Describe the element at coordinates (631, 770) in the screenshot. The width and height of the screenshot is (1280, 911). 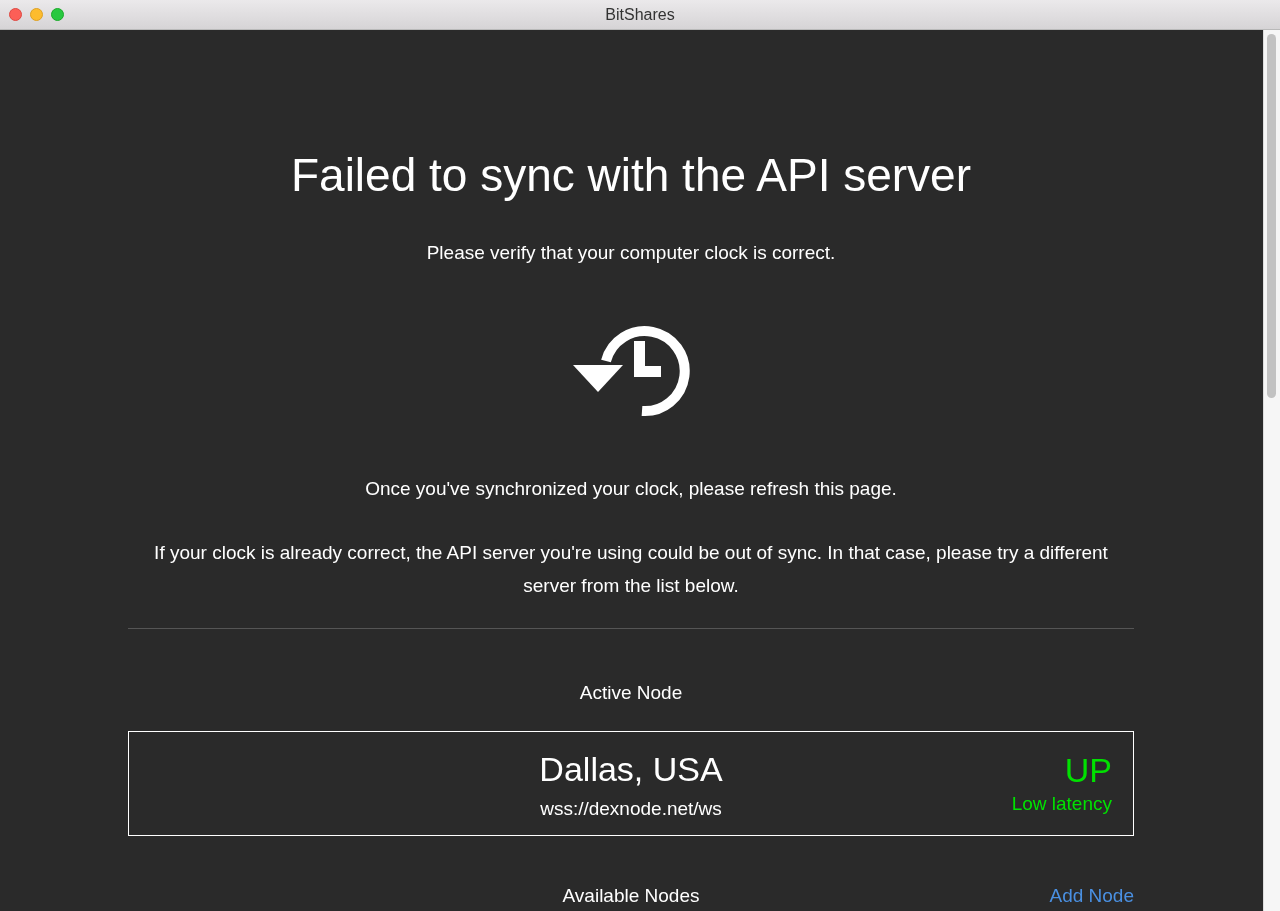
I see `node-name: Dallas, USA` at that location.